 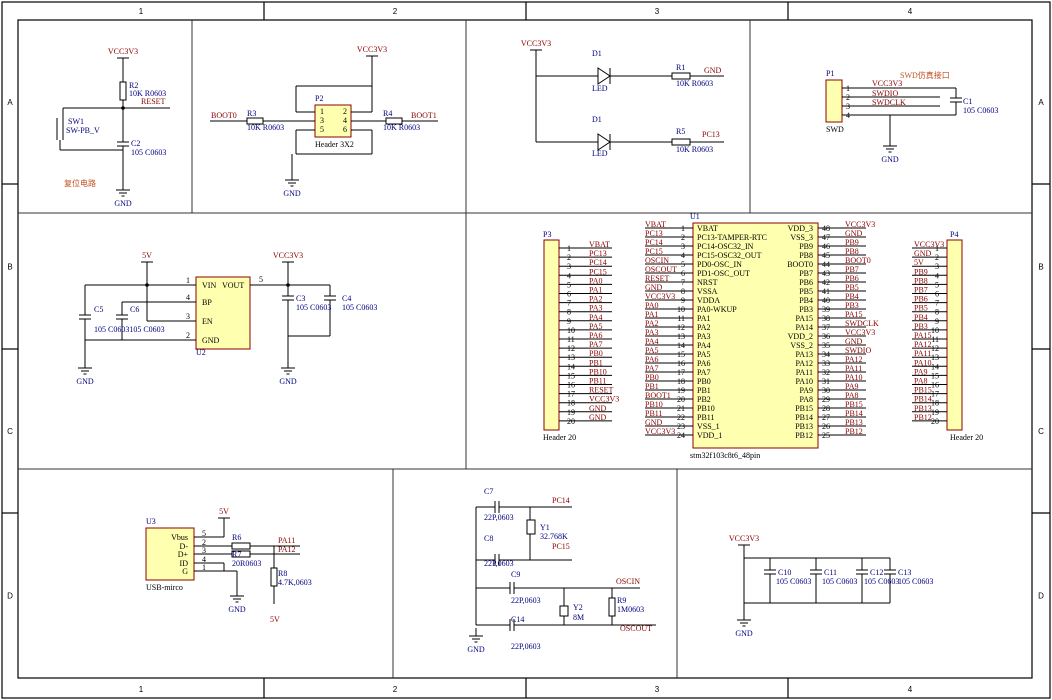 I want to click on mcu-pin-right: PB3, so click(x=806, y=309).